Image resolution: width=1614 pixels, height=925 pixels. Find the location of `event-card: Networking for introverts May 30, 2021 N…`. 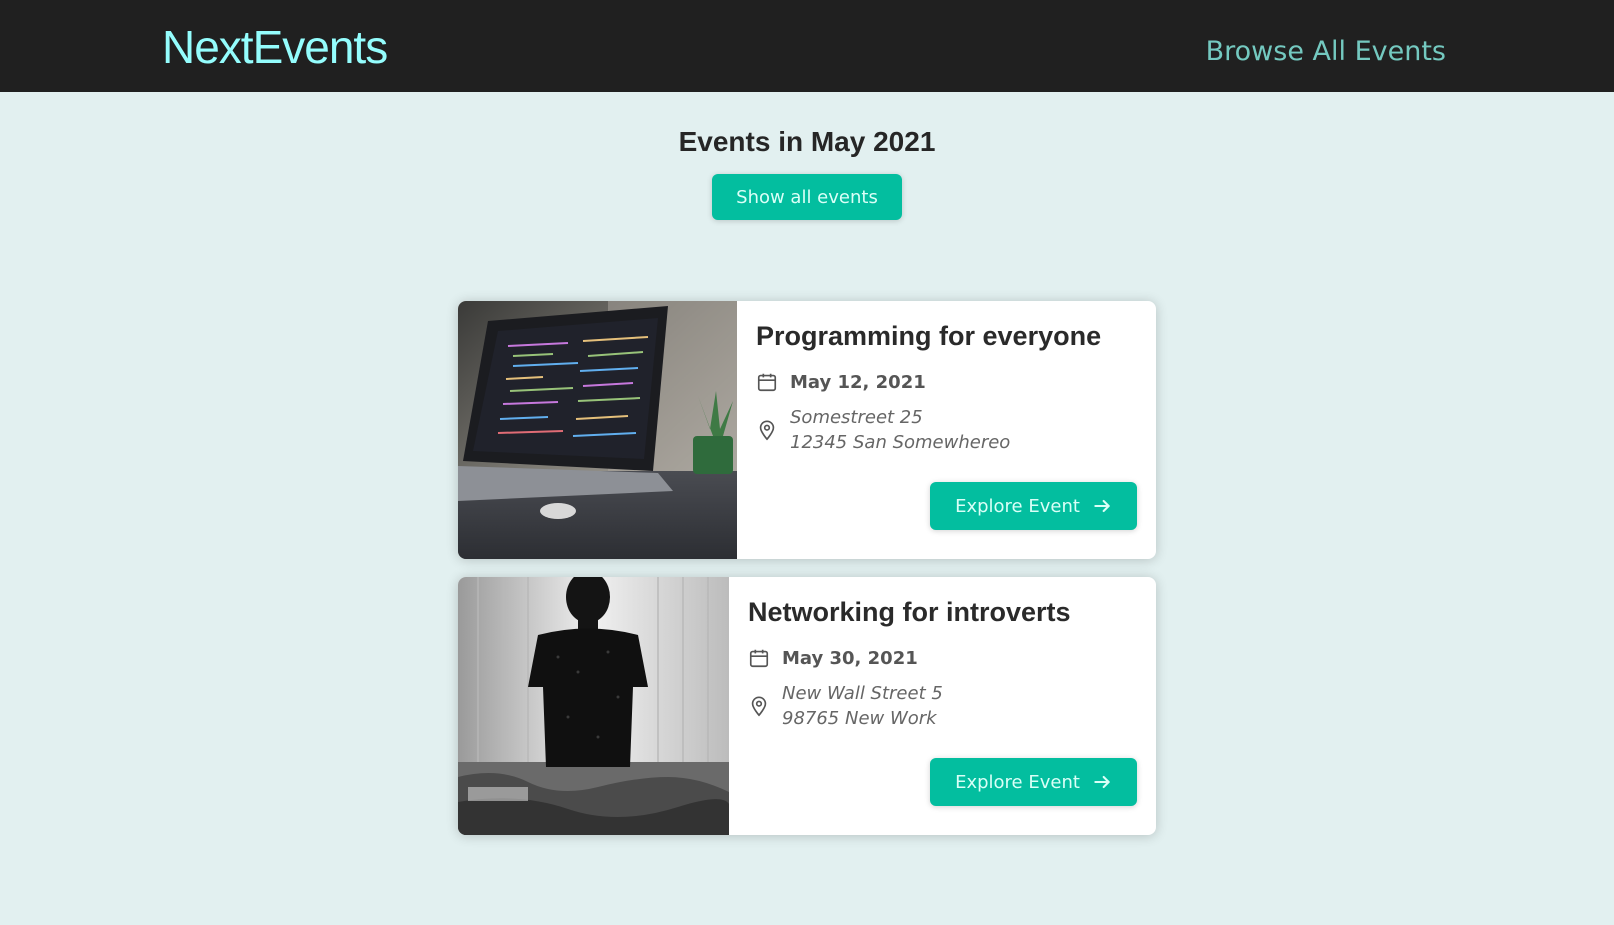

event-card: Networking for introverts May 30, 2021 N… is located at coordinates (807, 706).